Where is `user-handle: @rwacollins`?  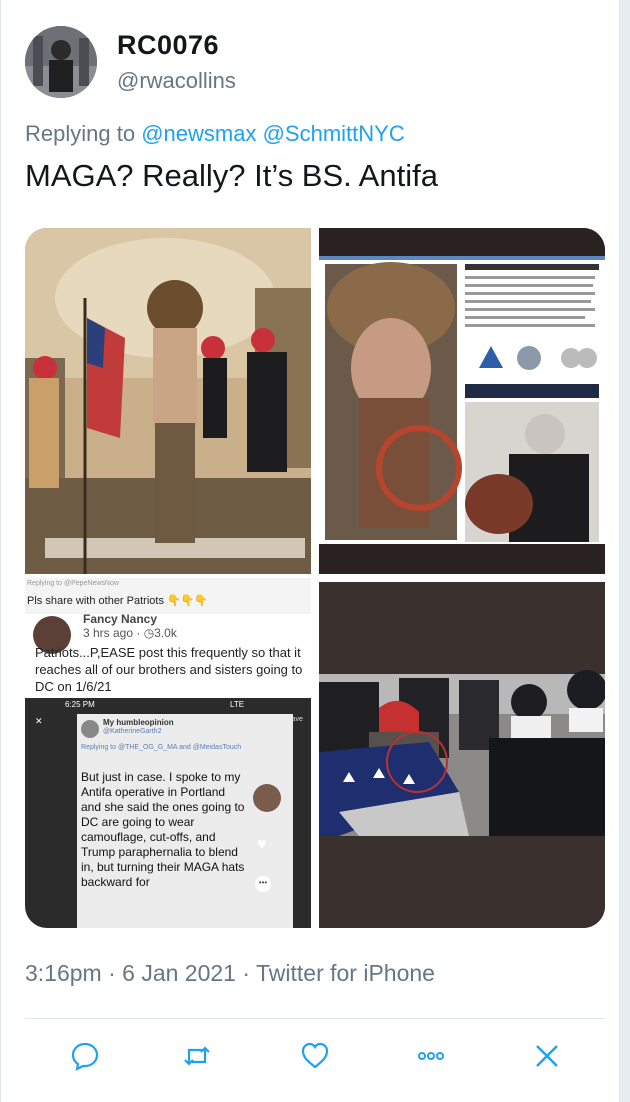 user-handle: @rwacollins is located at coordinates (176, 81).